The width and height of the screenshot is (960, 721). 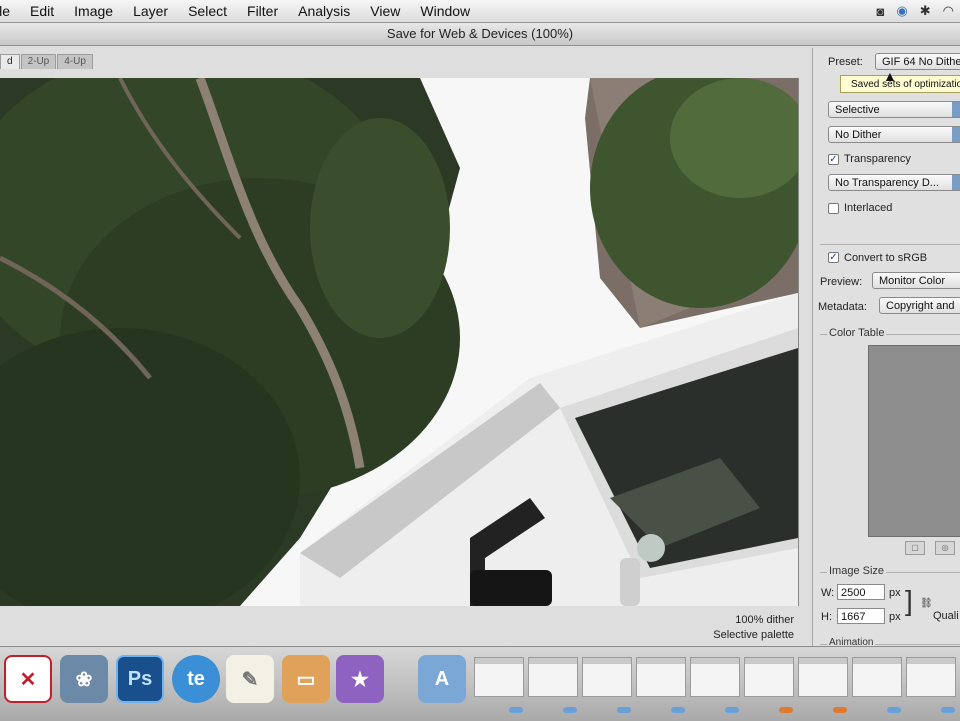 I want to click on menu-analysis: Analysis, so click(x=324, y=11).